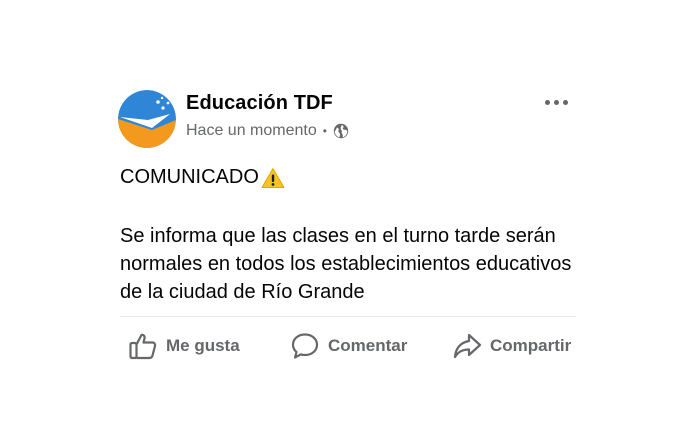  I want to click on share-label: Compartir, so click(531, 345).